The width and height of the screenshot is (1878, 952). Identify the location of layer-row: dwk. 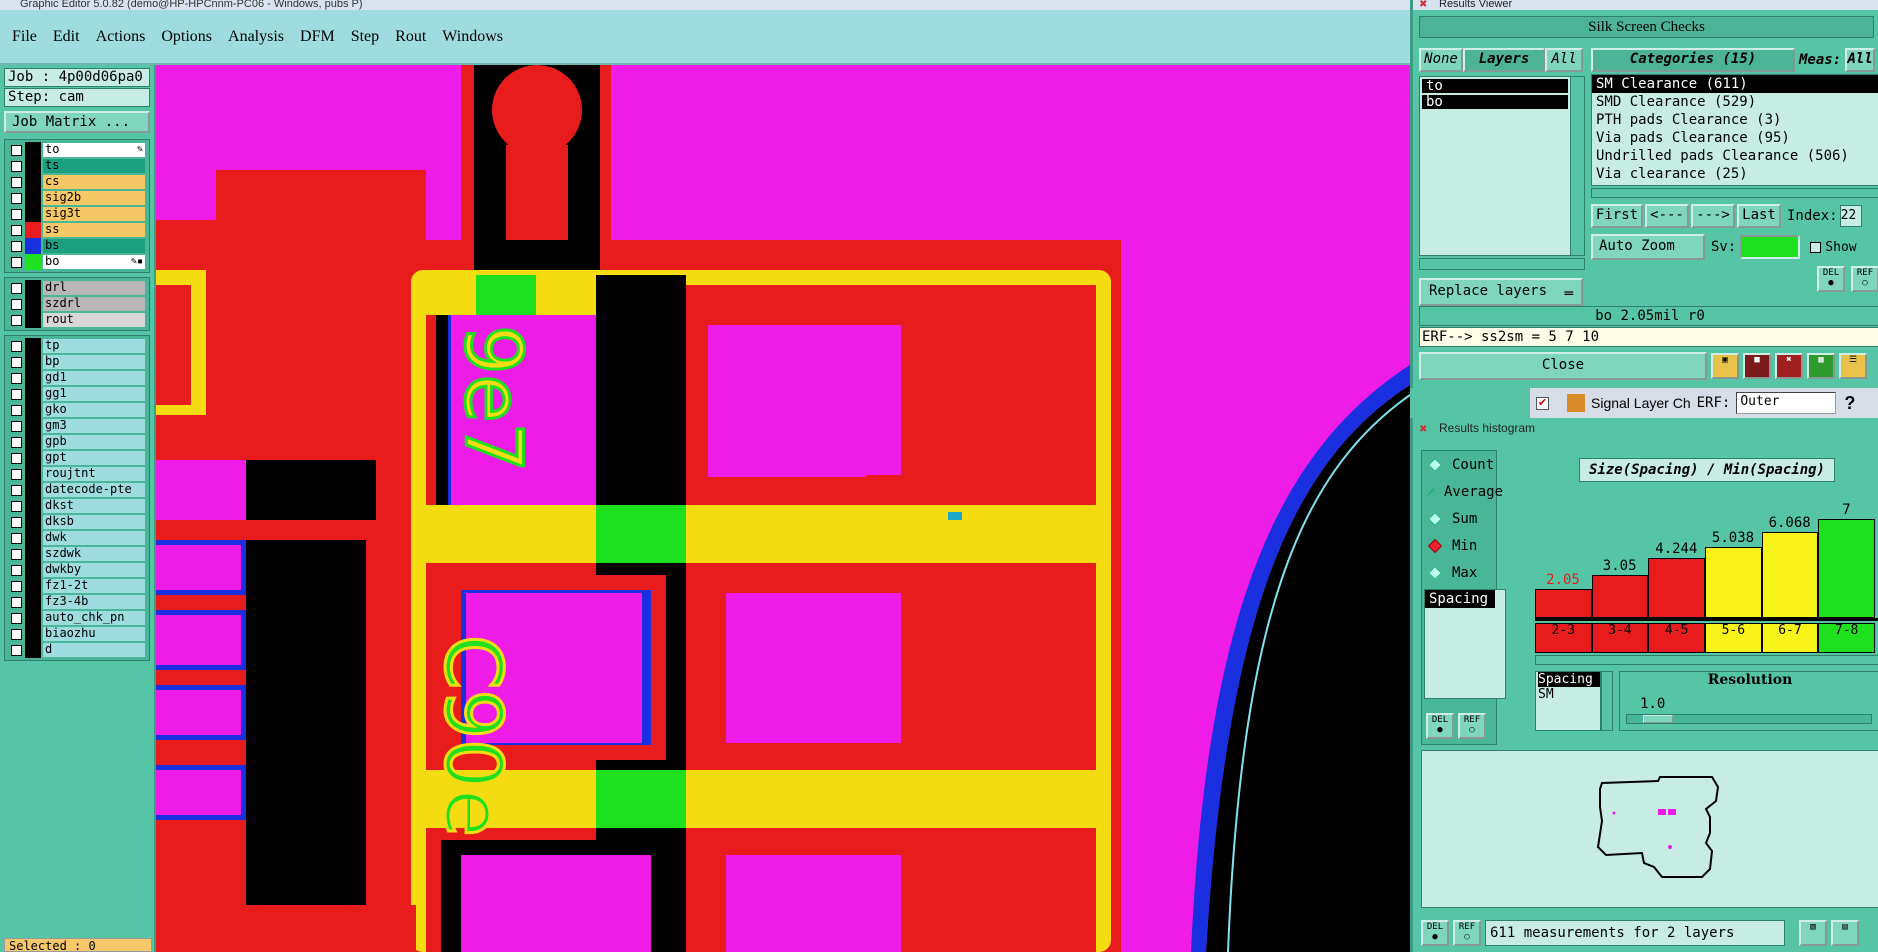
(77, 538).